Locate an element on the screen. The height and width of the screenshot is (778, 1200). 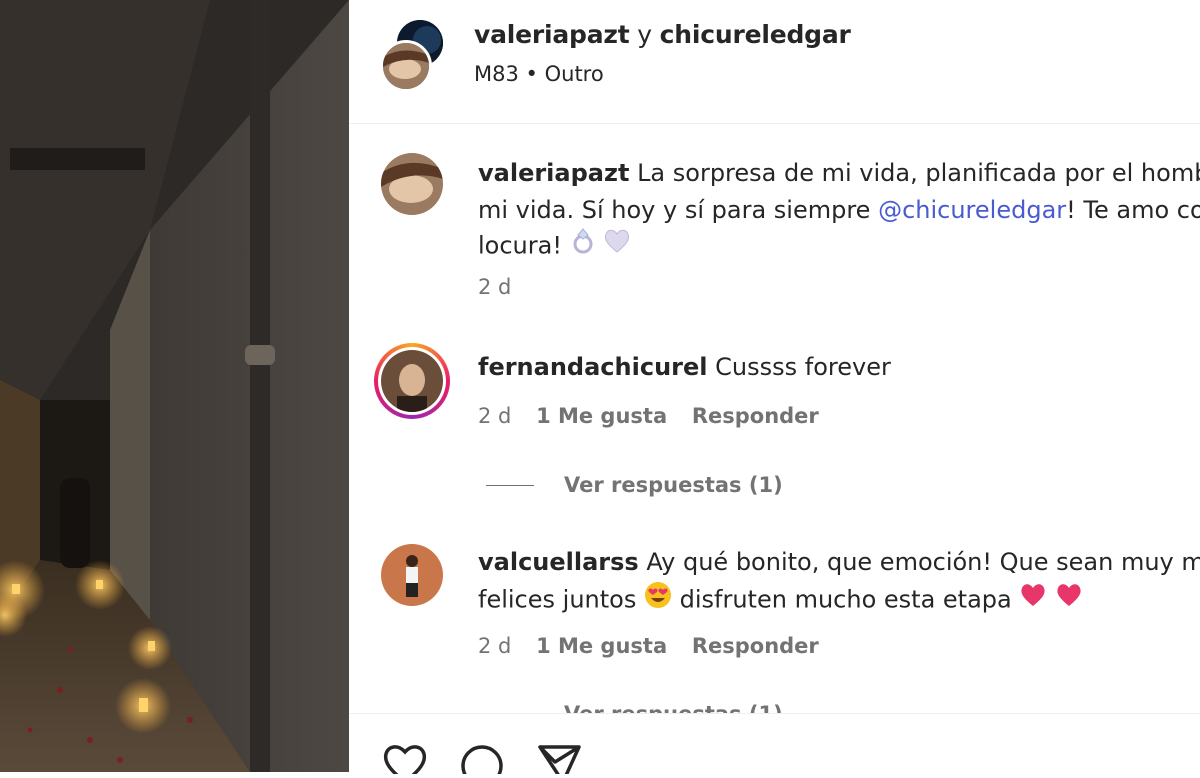
comment-2-username: valcuellarss is located at coordinates (558, 562).